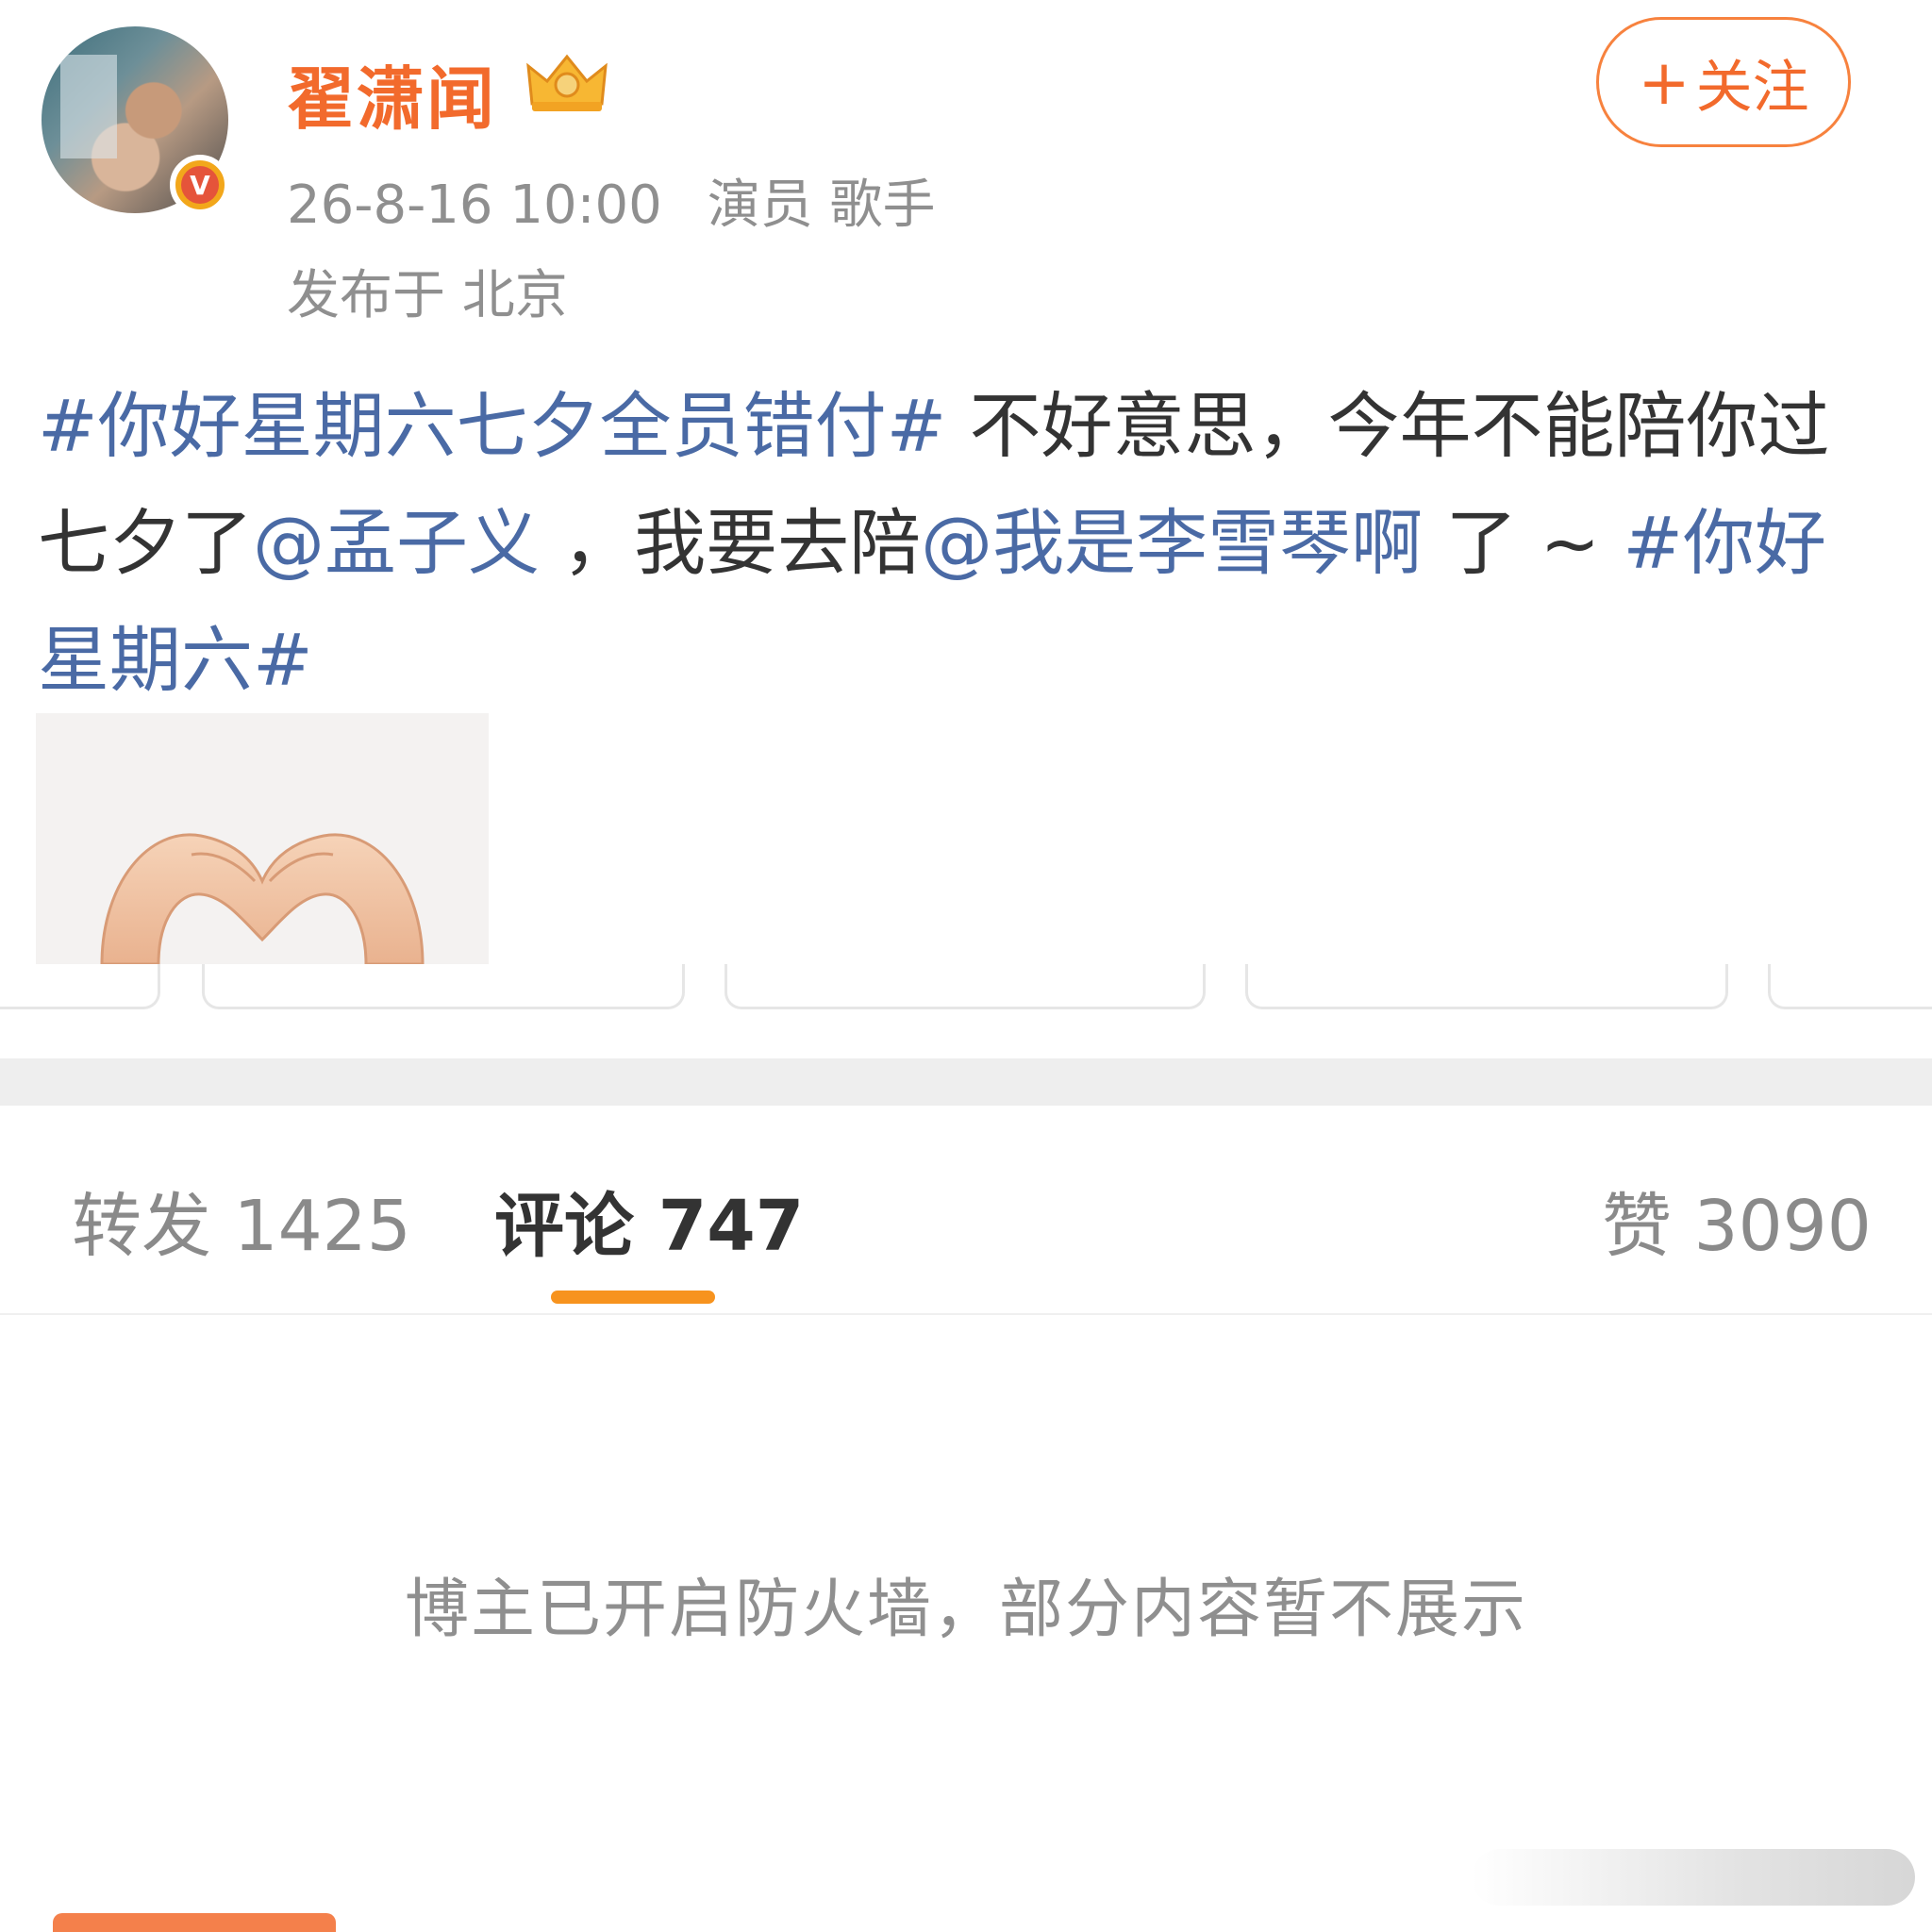 The height and width of the screenshot is (1932, 1932). What do you see at coordinates (475, 205) in the screenshot?
I see `post-time: 26-8-16 10:00` at bounding box center [475, 205].